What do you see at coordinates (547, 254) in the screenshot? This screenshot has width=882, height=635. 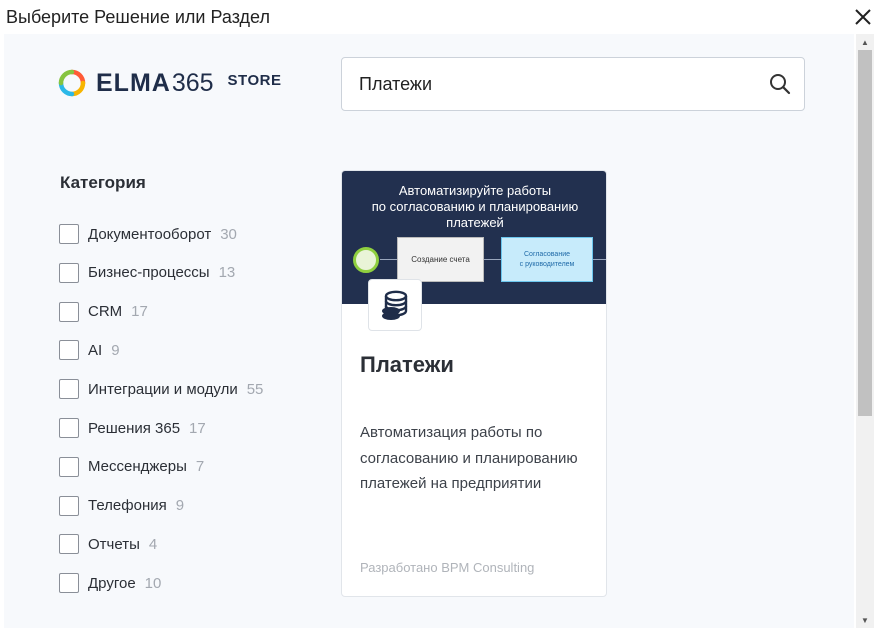 I see `flow-step-approval-line: Согласование` at bounding box center [547, 254].